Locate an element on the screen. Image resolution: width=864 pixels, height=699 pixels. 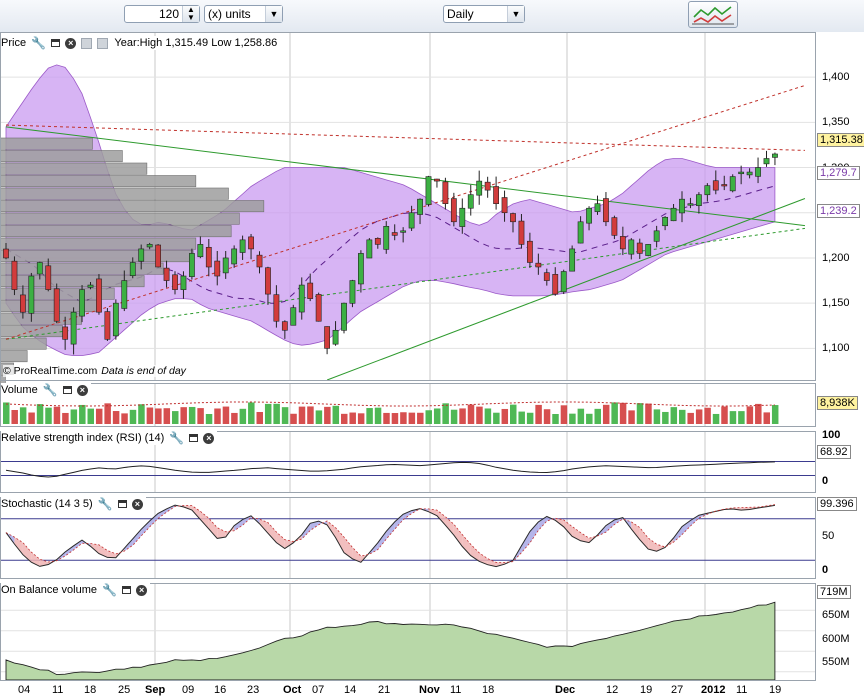
volume-panel-header: Volume 🔧 × is located at coordinates (46, 390).